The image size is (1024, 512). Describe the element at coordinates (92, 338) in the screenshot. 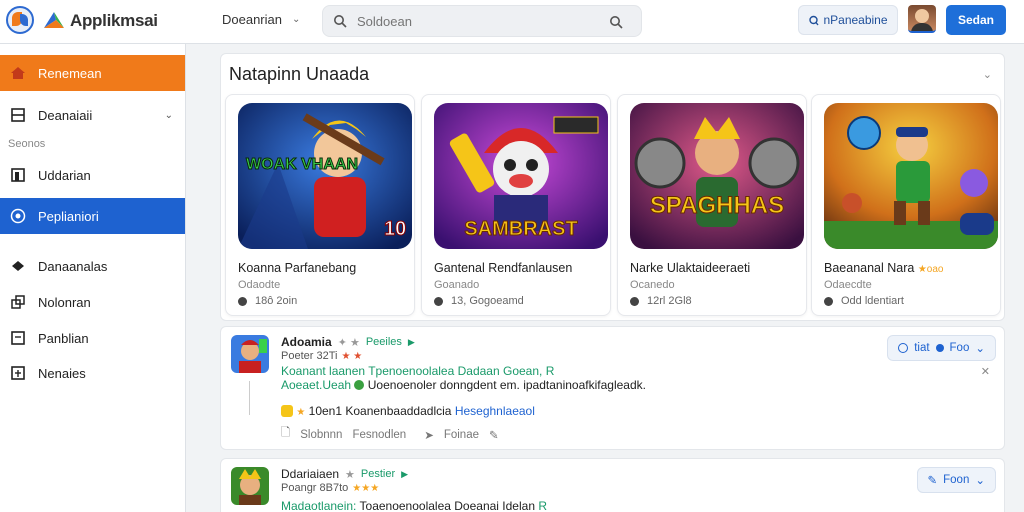

I see `sidebar-item-publisher: Panblian` at that location.